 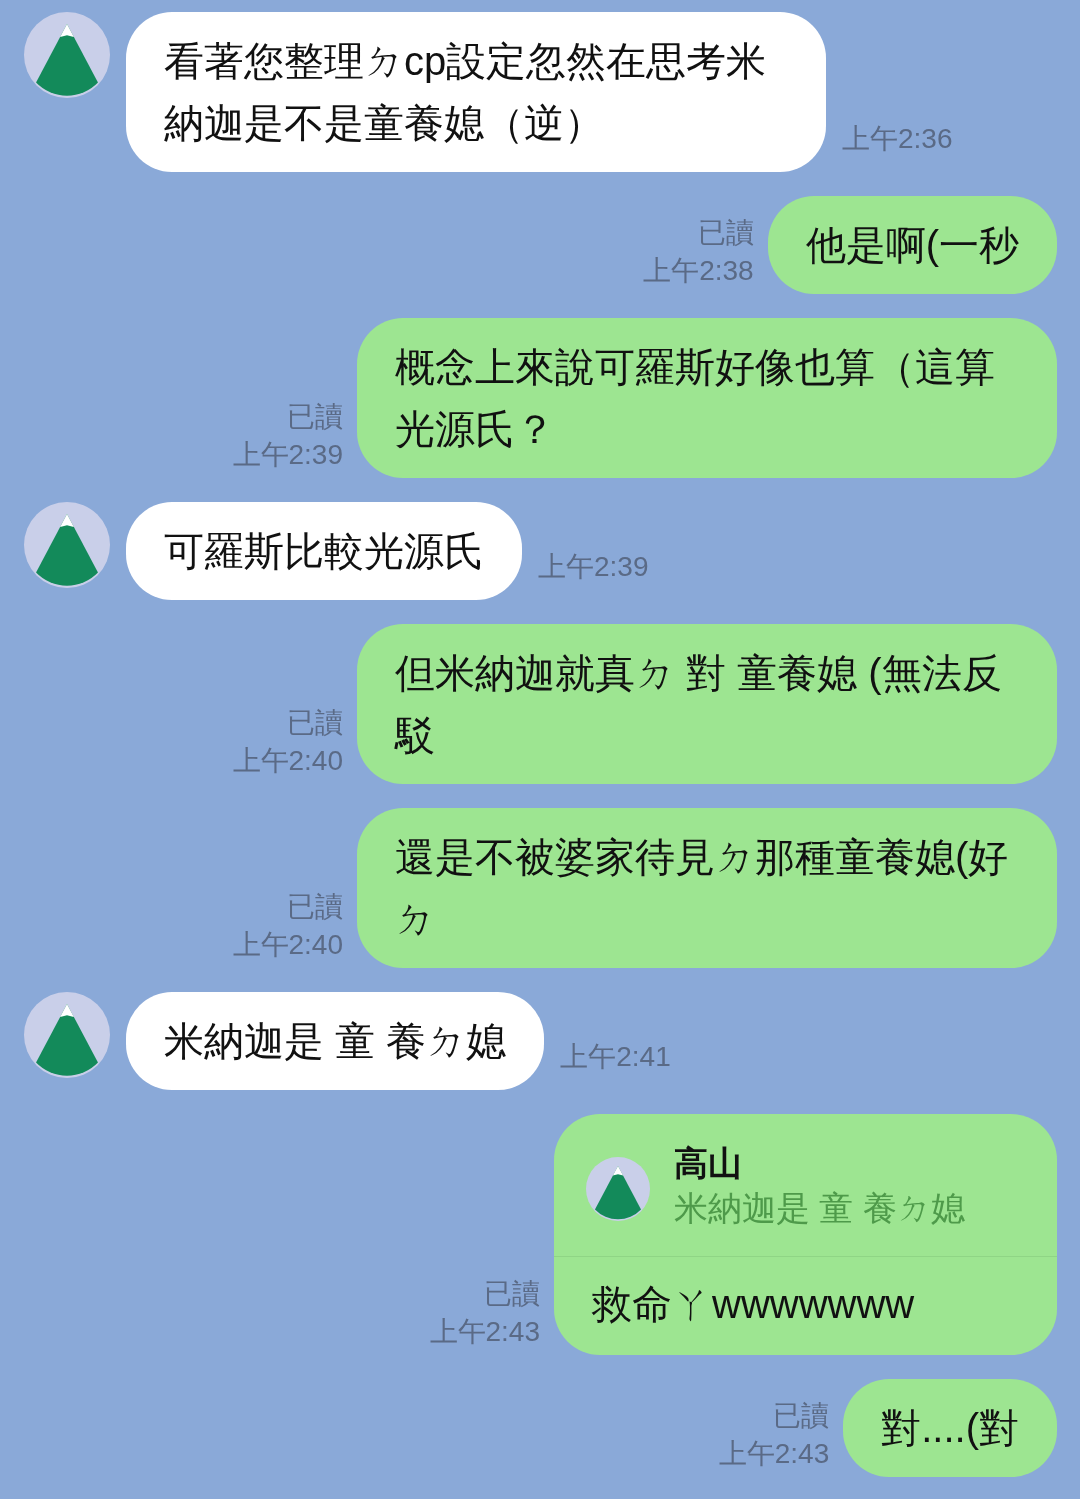 I want to click on message-time: 上午2:36, so click(x=897, y=139).